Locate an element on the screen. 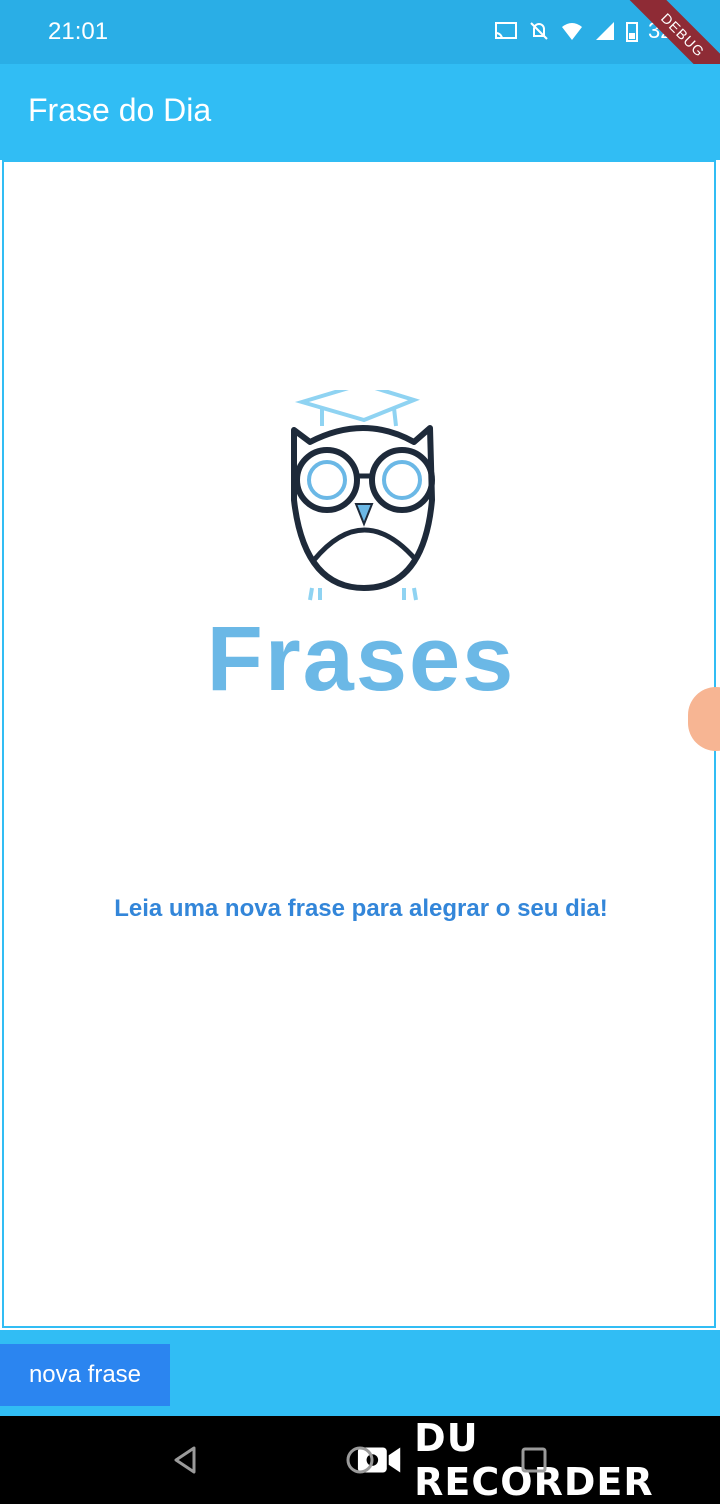 The width and height of the screenshot is (720, 1504). home-icon is located at coordinates (360, 1460).